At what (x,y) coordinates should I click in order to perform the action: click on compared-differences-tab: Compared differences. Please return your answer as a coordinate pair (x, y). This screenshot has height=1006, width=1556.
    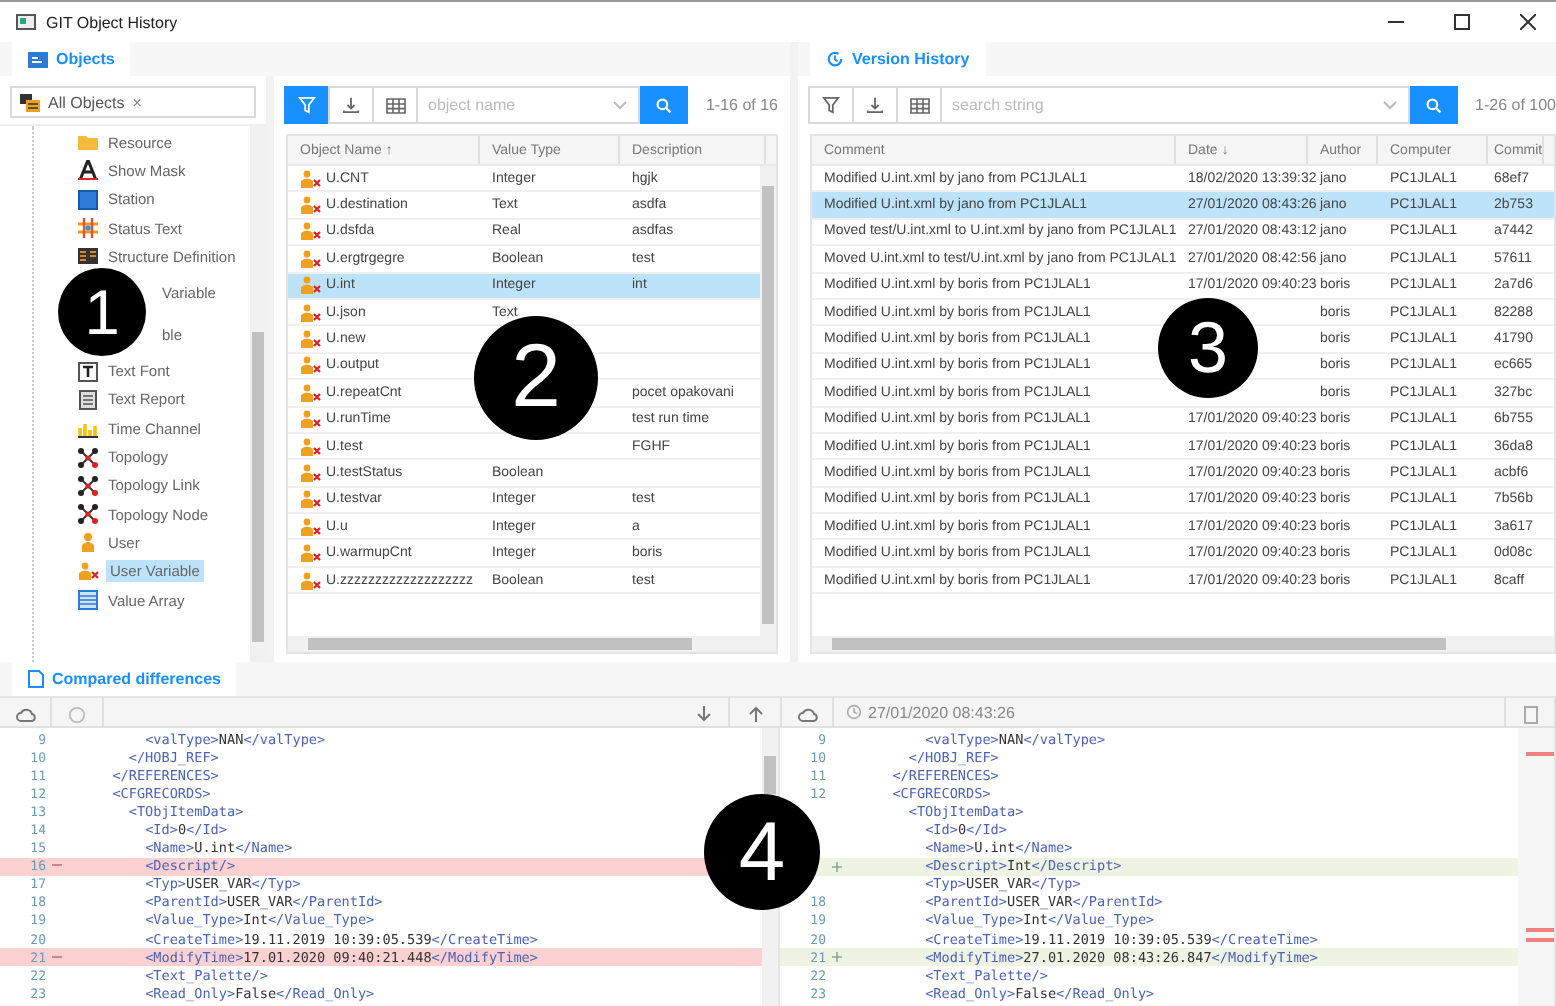
    Looking at the image, I should click on (124, 679).